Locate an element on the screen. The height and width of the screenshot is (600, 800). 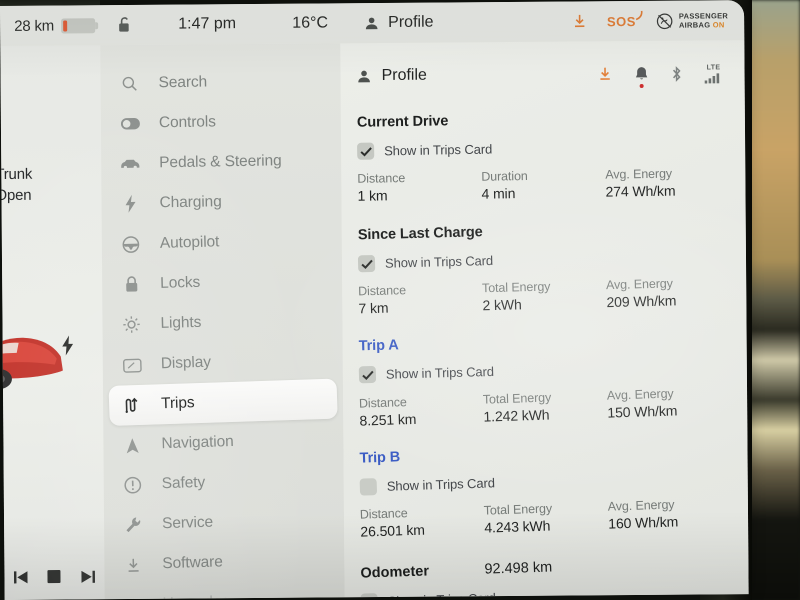
sidebar-item-label: Controls is located at coordinates (187, 122).